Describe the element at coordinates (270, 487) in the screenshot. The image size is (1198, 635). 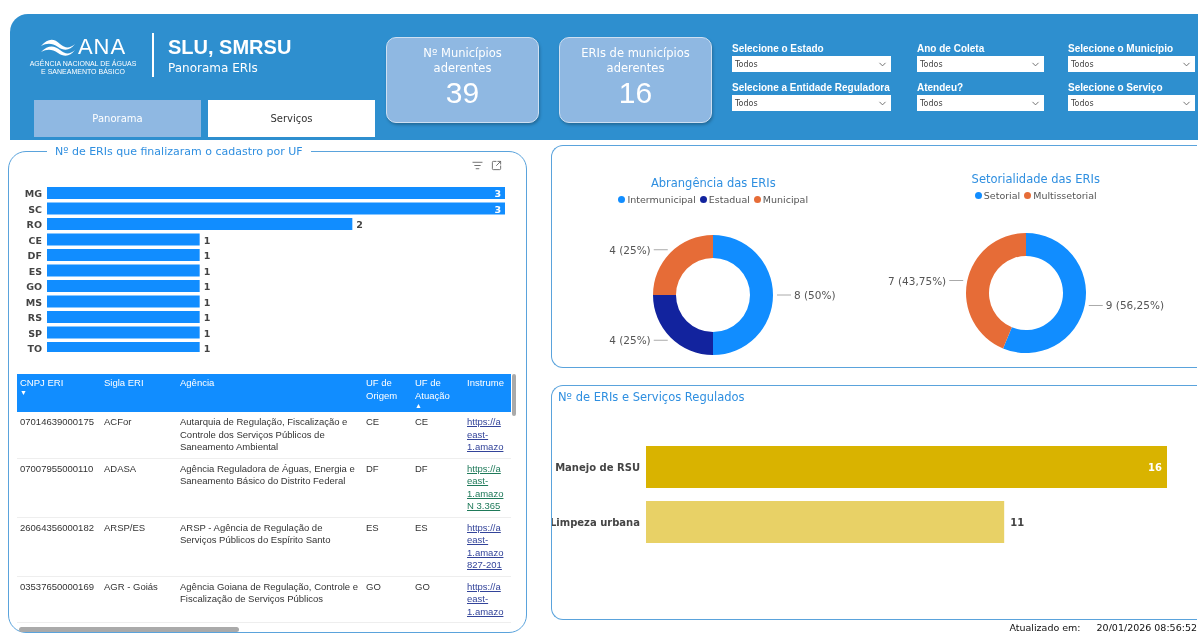
I see `table-cell: Agência Reguladora de Águas, Energia e Saneamento Básico do Distrito Federal` at that location.